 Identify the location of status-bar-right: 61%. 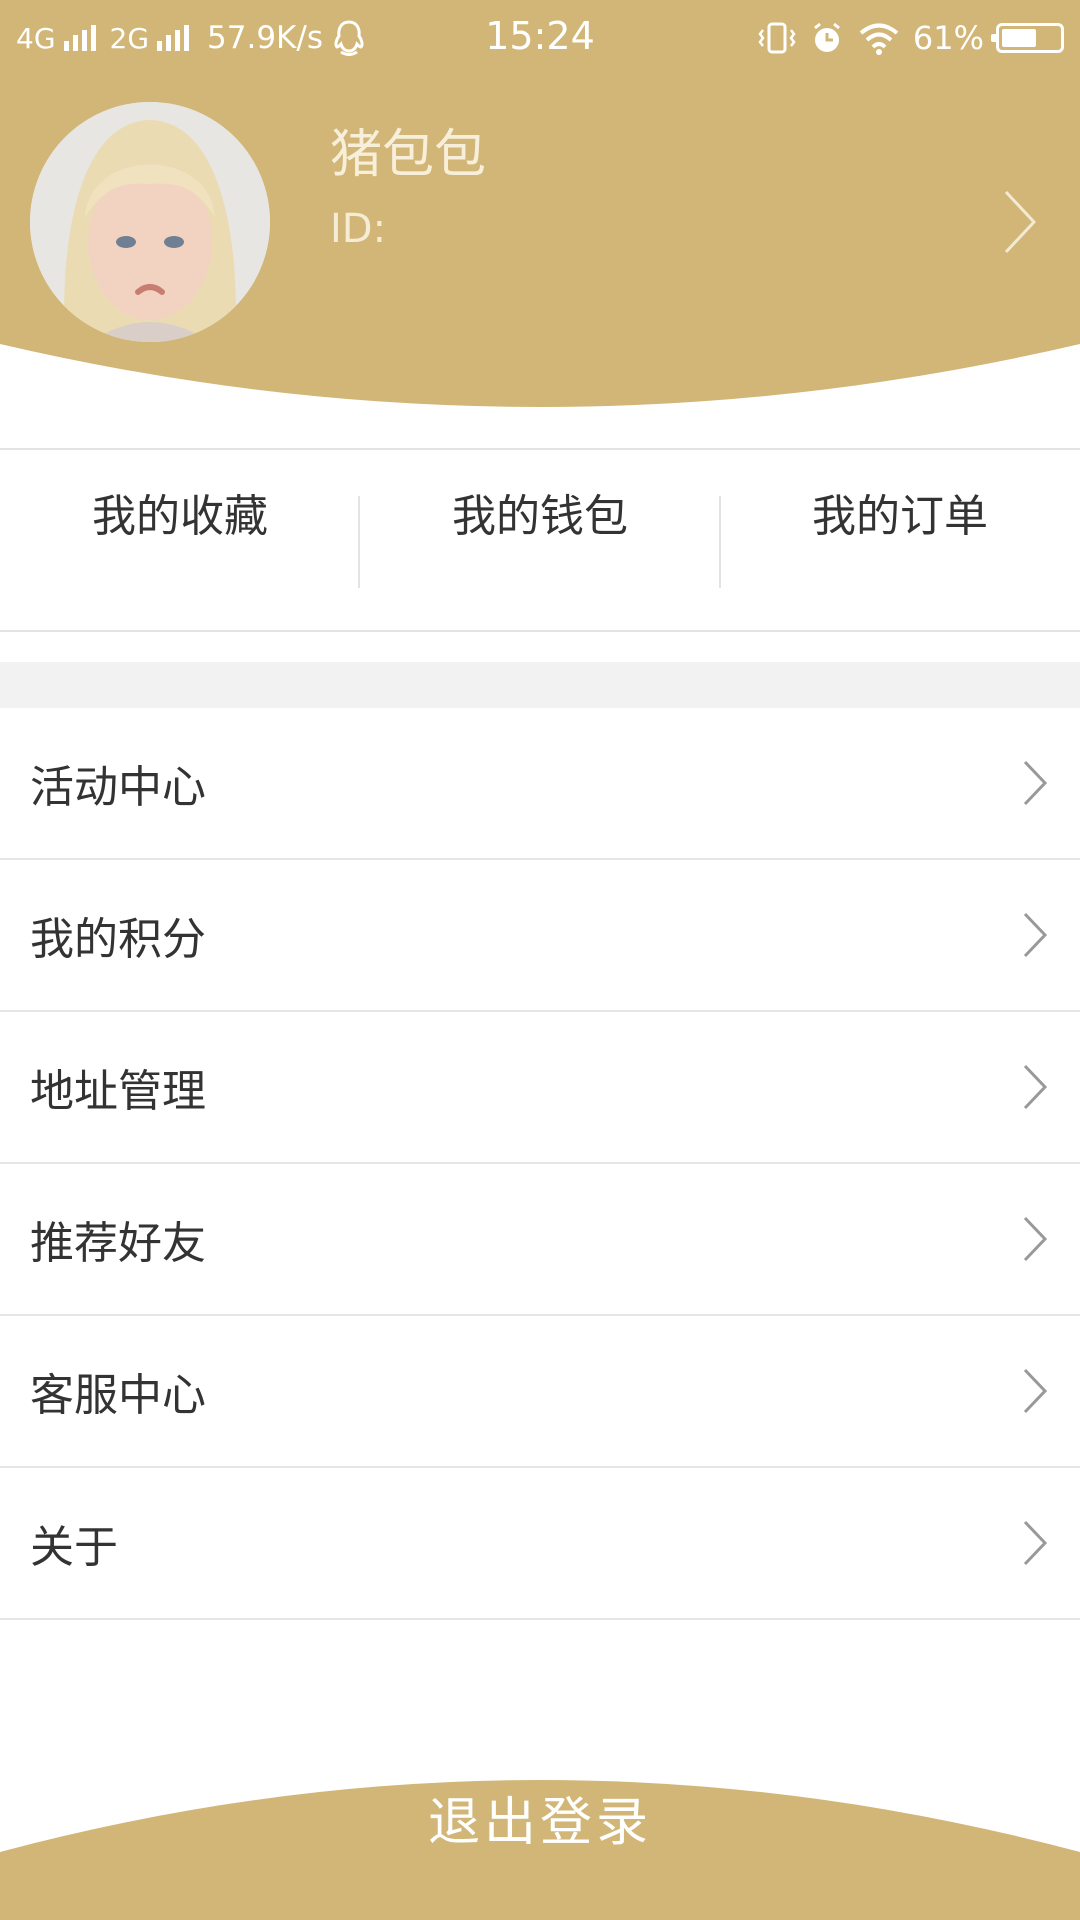
(910, 38).